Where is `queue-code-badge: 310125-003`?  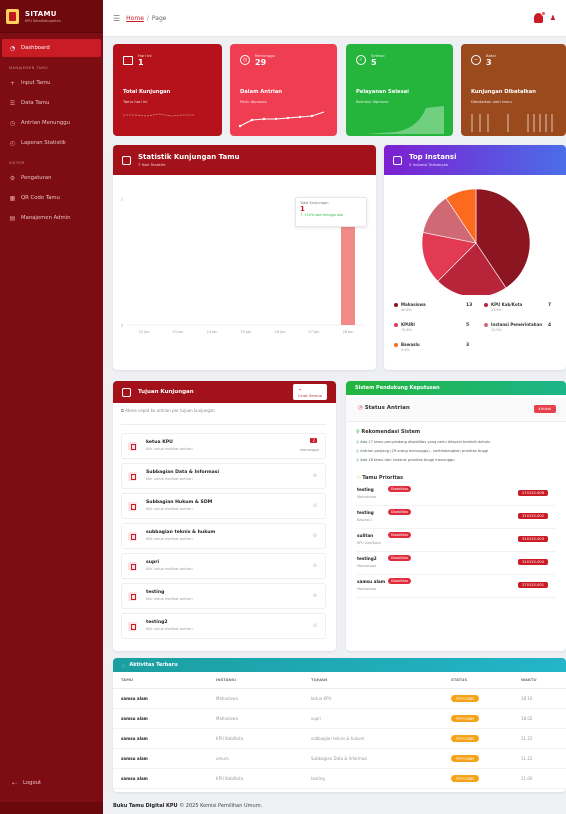 queue-code-badge: 310125-003 is located at coordinates (533, 539).